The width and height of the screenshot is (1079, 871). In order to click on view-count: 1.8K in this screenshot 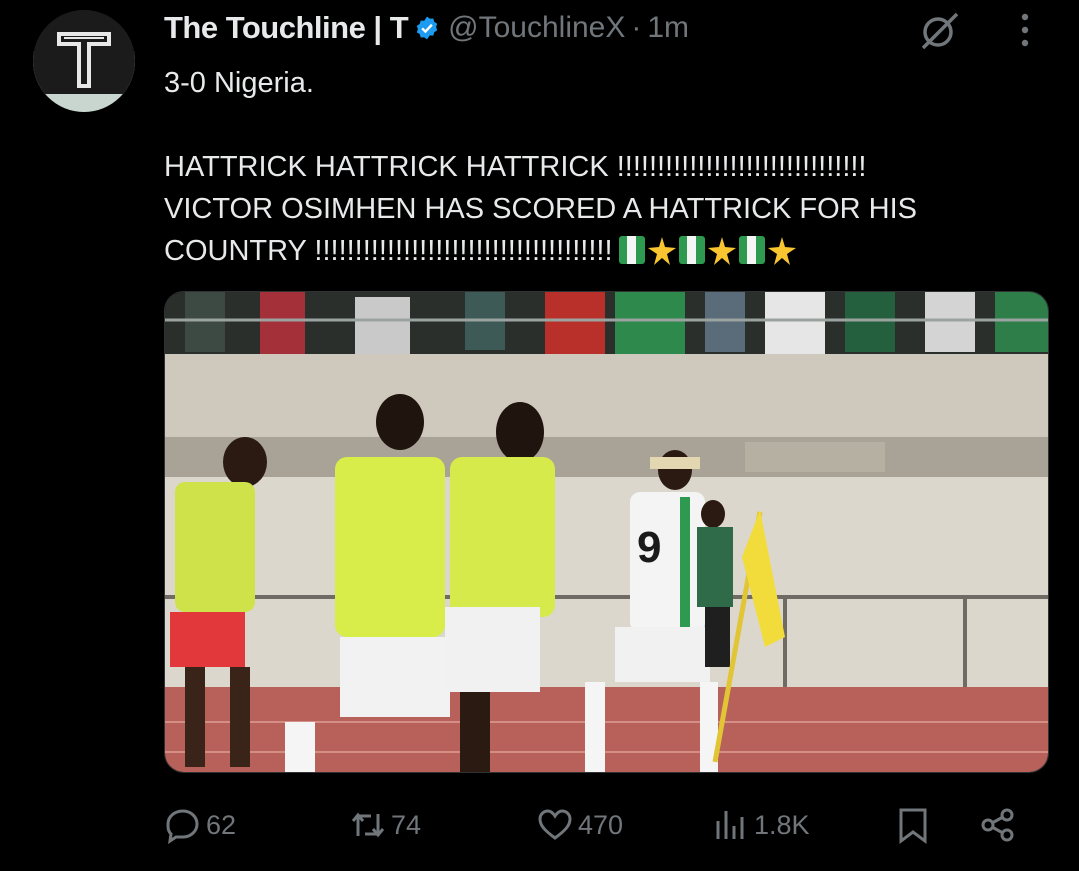, I will do `click(782, 824)`.